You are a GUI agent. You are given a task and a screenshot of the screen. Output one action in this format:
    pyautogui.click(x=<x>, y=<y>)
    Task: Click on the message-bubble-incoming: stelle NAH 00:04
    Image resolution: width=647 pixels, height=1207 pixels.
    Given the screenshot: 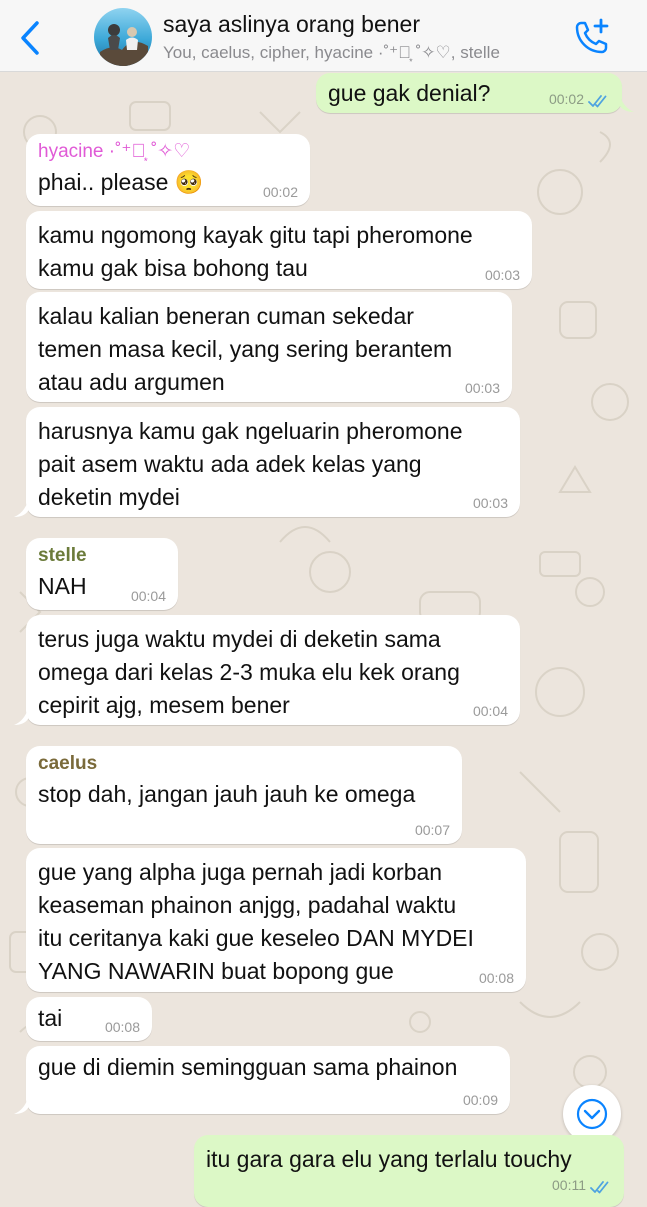 What is the action you would take?
    pyautogui.click(x=102, y=574)
    